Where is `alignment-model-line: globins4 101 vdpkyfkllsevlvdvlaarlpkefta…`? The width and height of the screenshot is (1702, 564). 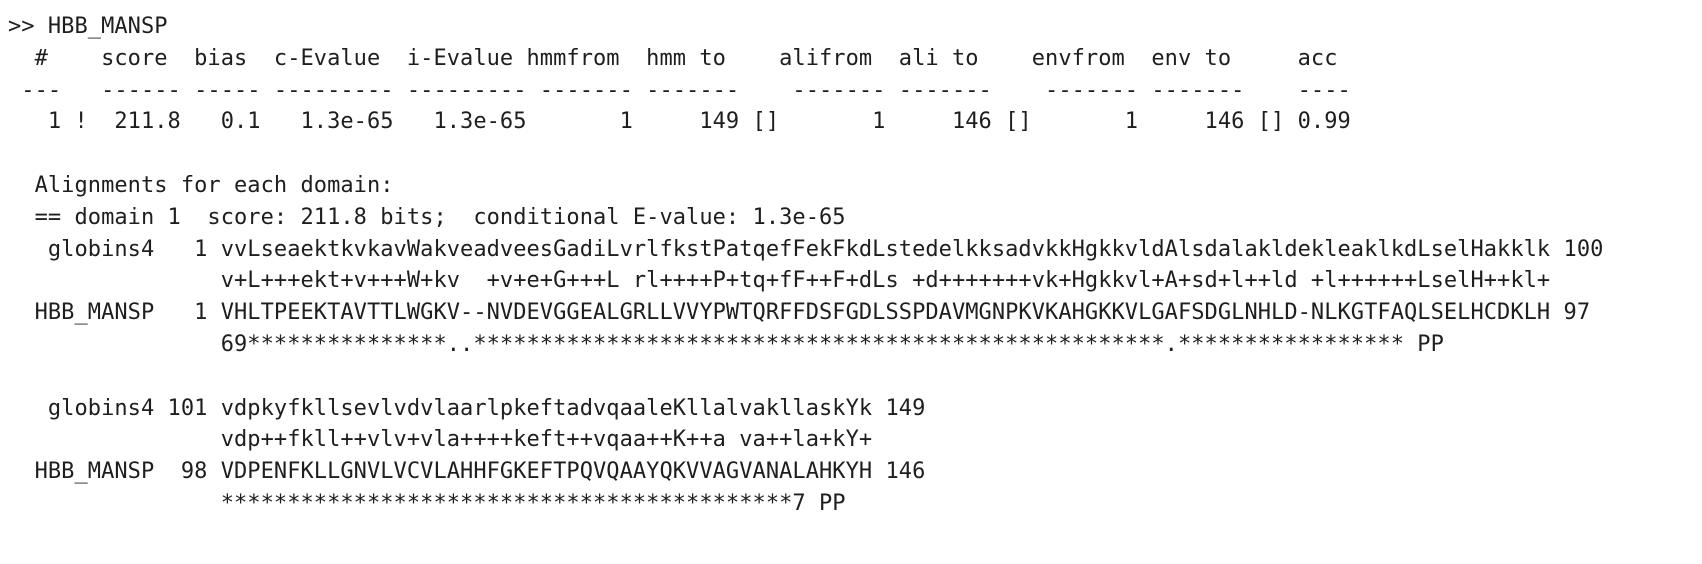
alignment-model-line: globins4 101 vdpkyfkllsevlvdvlaarlpkefta… is located at coordinates (467, 408).